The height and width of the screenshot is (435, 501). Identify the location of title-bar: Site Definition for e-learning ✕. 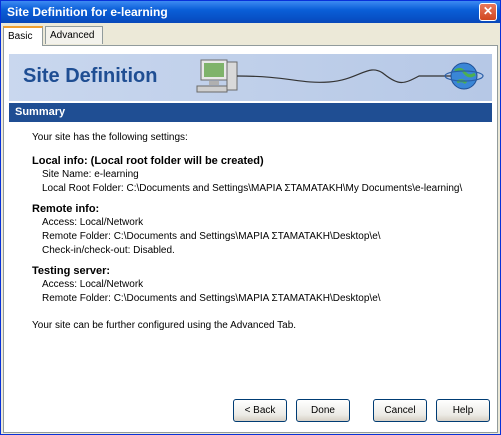
(250, 12).